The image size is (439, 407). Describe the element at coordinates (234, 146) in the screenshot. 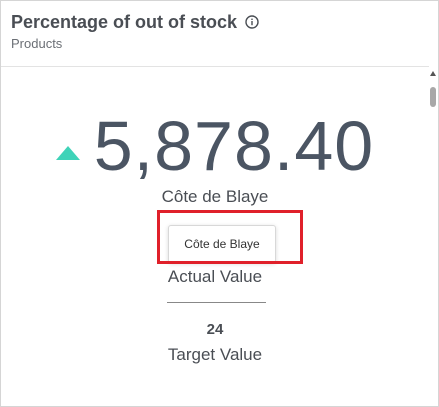

I see `kpi-value: 5,878.40` at that location.